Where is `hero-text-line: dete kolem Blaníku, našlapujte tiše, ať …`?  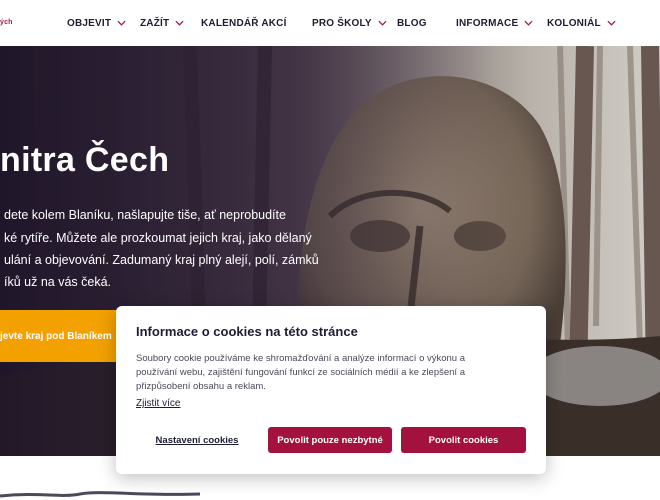 hero-text-line: dete kolem Blaníku, našlapujte tiše, ať … is located at coordinates (145, 215).